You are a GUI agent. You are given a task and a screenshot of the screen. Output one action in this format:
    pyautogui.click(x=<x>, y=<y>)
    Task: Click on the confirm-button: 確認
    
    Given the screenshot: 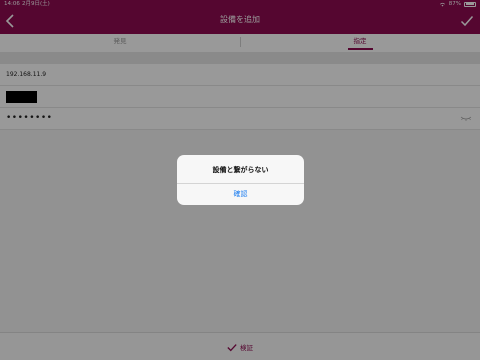 What is the action you would take?
    pyautogui.click(x=240, y=194)
    